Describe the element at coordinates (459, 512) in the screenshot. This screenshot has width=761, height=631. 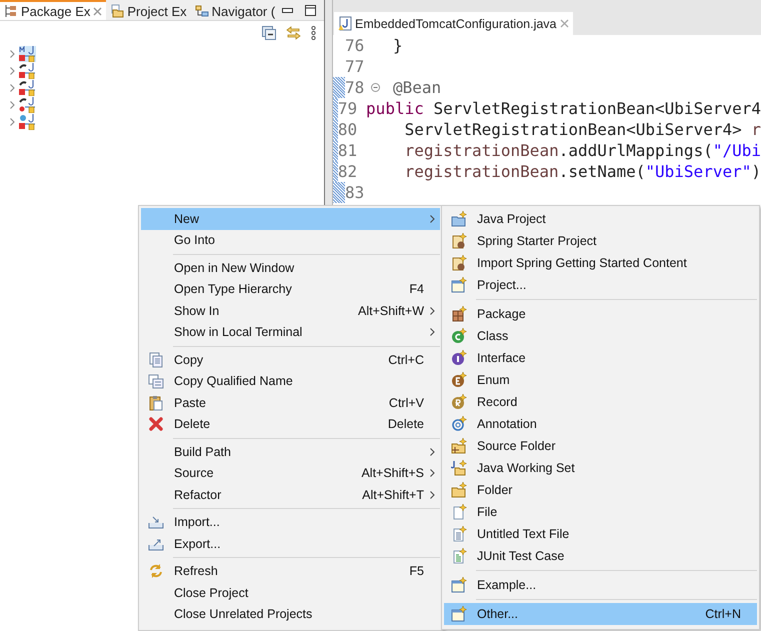
I see `new-file-icon` at that location.